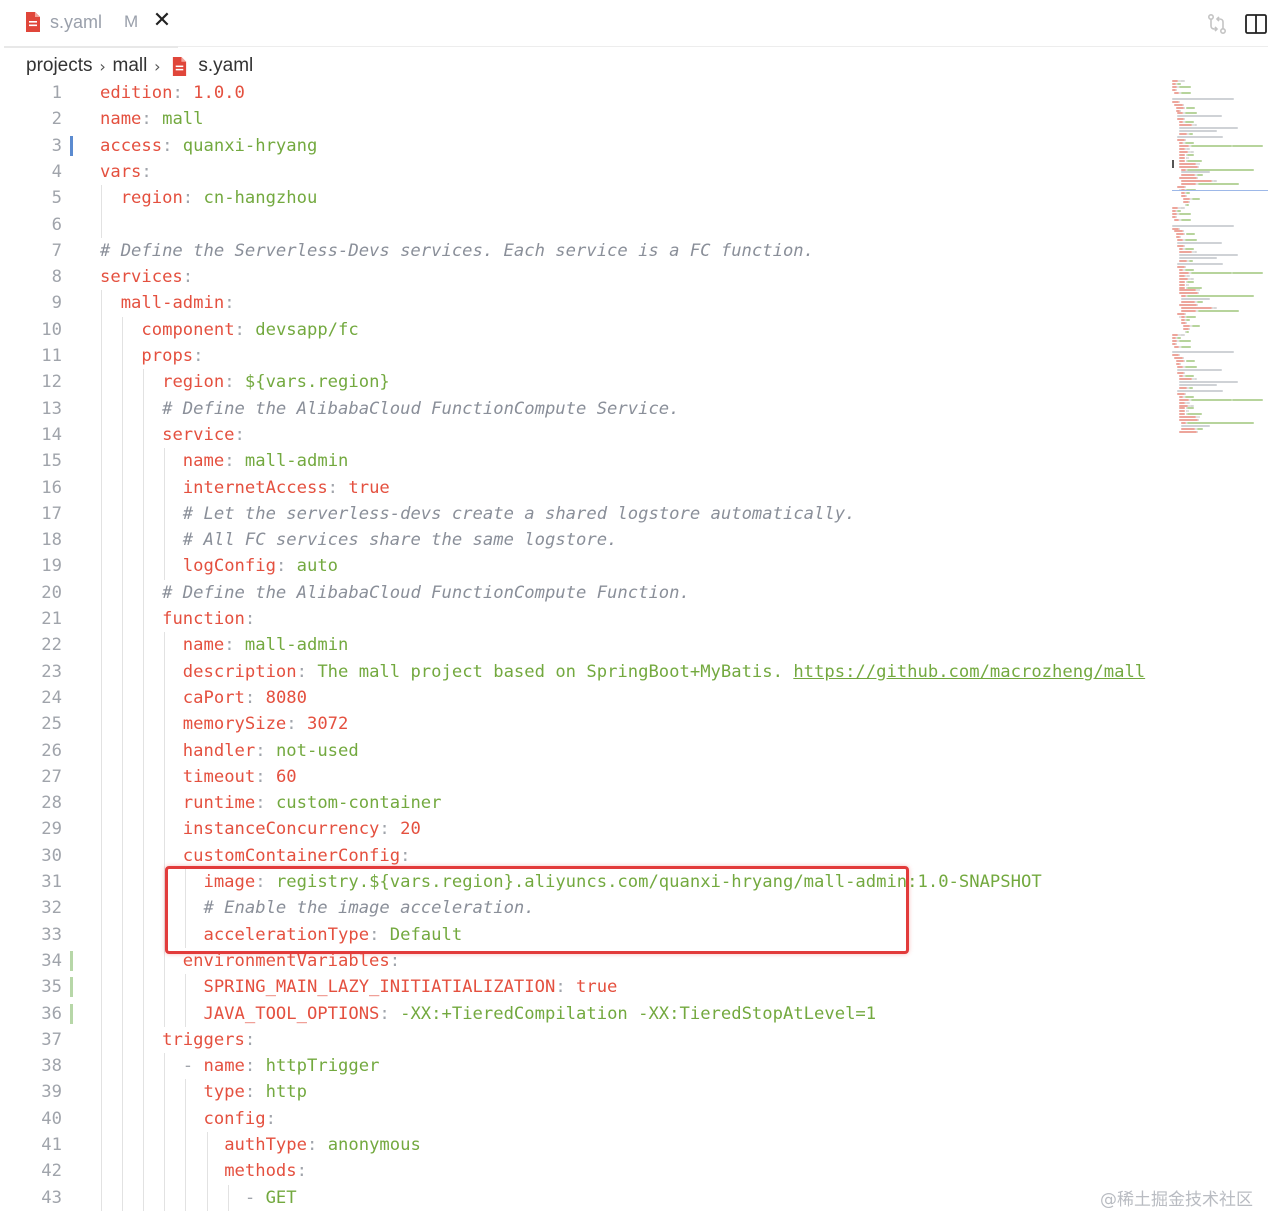 The height and width of the screenshot is (1214, 1268). I want to click on code-line: 3 access: quanxi-hryang, so click(585, 146).